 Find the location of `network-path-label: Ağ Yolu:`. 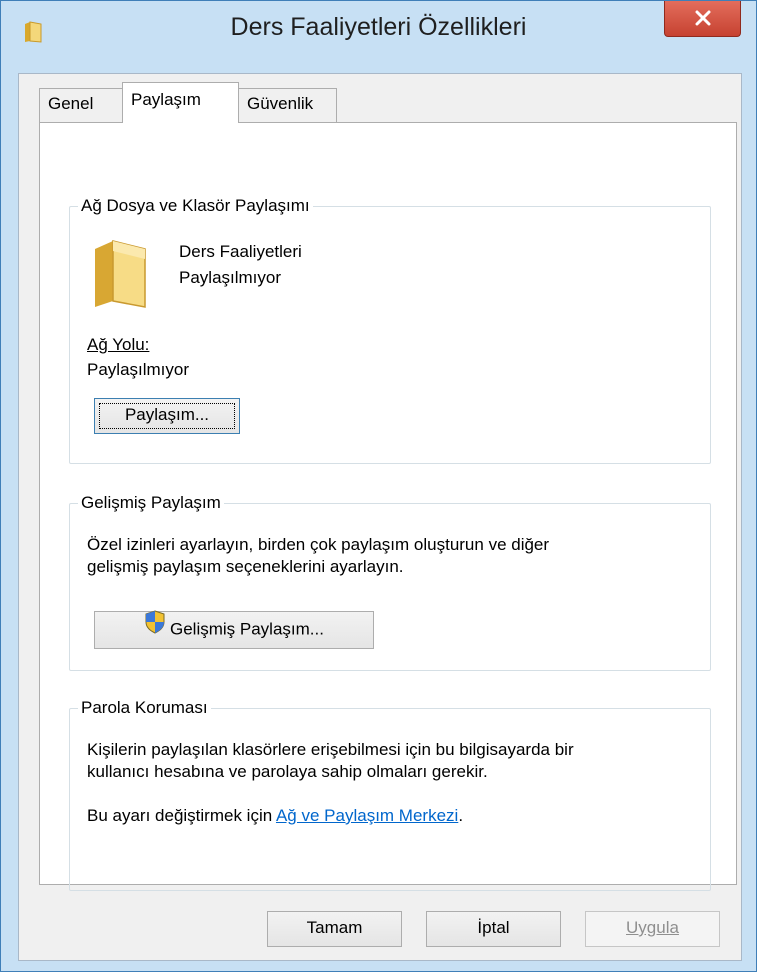

network-path-label: Ağ Yolu: is located at coordinates (118, 344).